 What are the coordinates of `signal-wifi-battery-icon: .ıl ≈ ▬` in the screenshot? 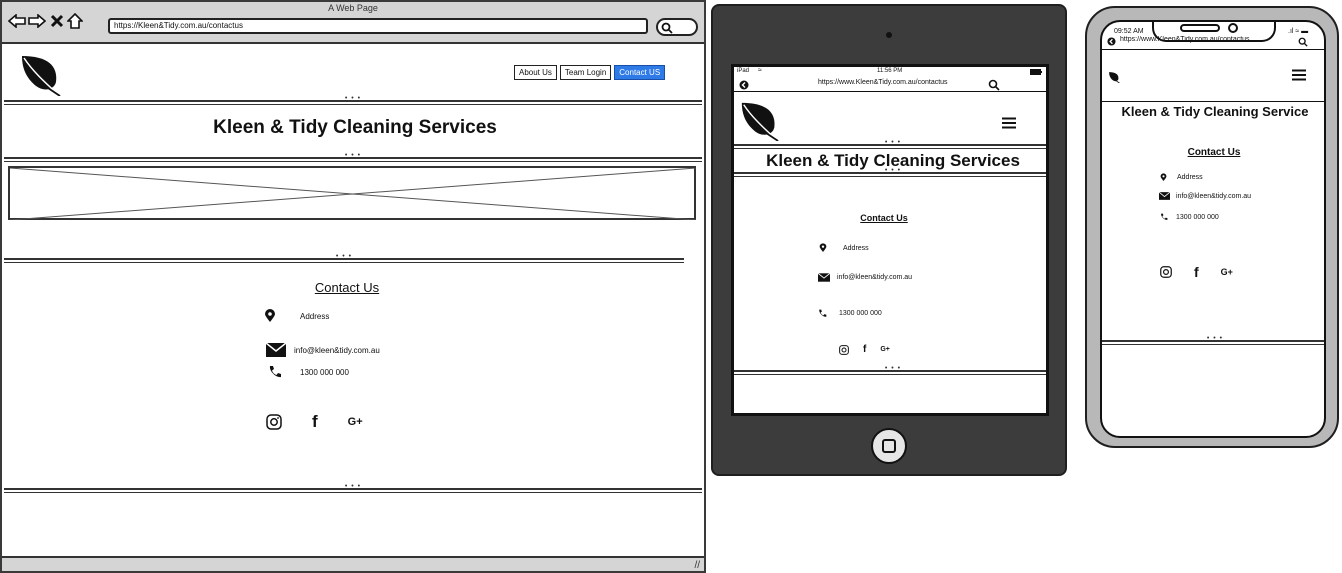 It's located at (1298, 31).